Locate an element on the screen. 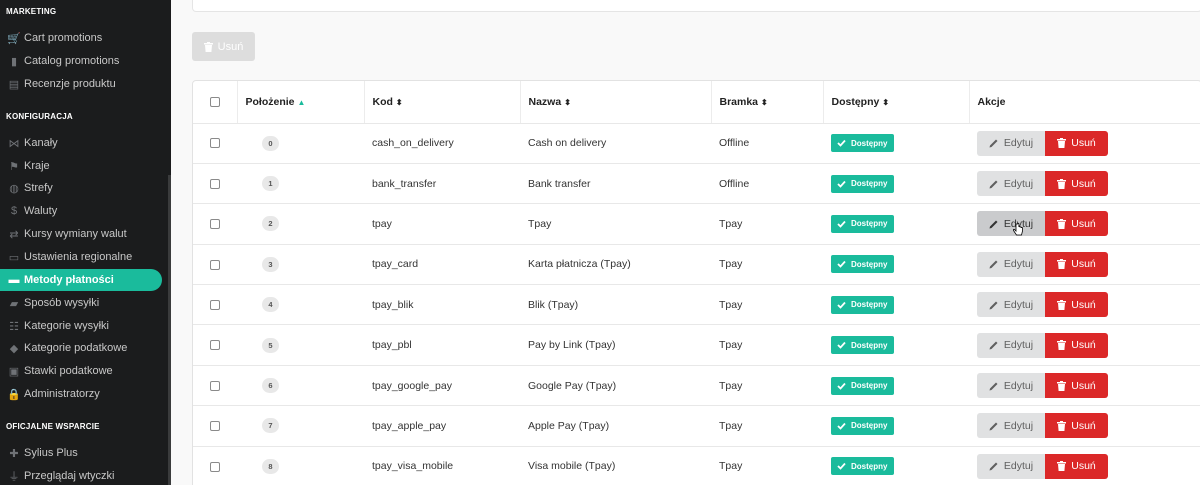 The width and height of the screenshot is (1200, 485). sidebar-item-label: Catalog promotions is located at coordinates (72, 61).